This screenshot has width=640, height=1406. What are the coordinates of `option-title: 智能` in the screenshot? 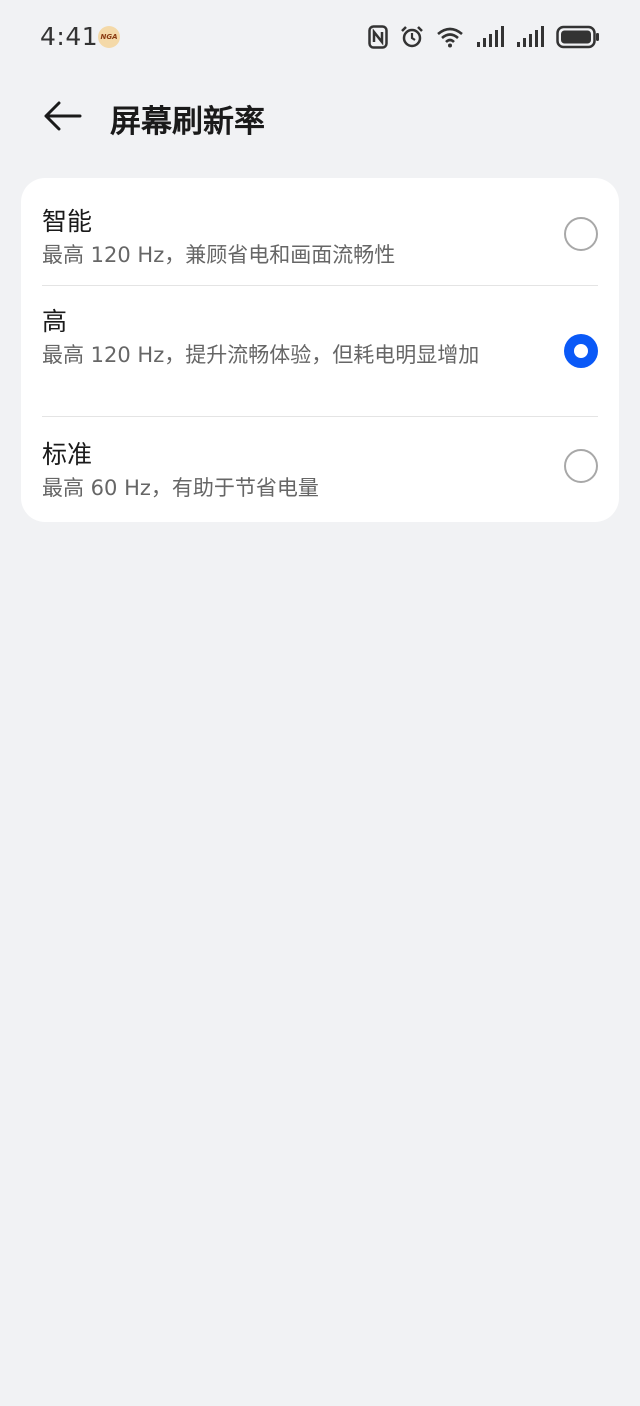 It's located at (67, 221).